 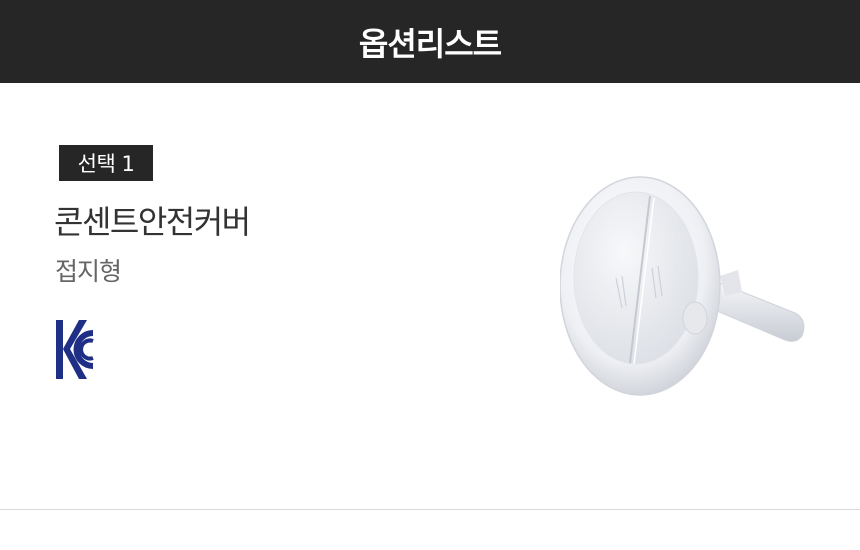 What do you see at coordinates (152, 222) in the screenshot?
I see `product-name: 콘센트안전커버` at bounding box center [152, 222].